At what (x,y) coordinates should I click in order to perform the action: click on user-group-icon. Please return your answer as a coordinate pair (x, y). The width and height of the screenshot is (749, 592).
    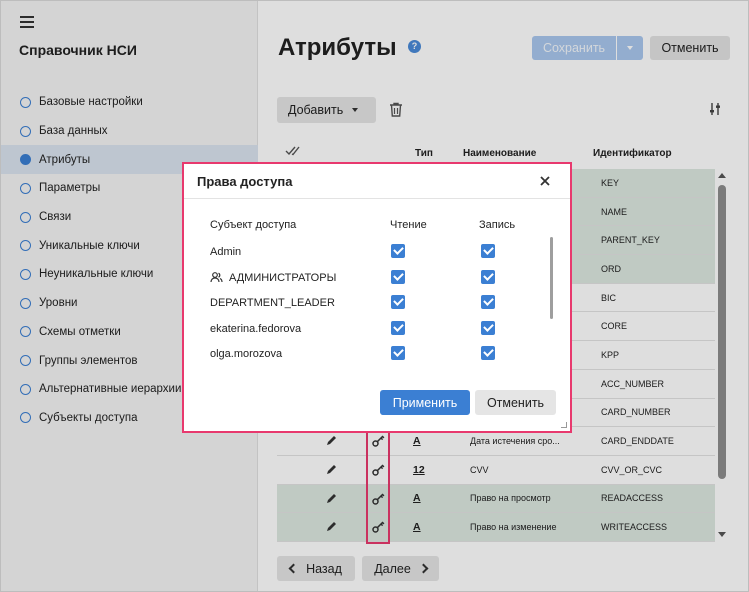
    Looking at the image, I should click on (216, 277).